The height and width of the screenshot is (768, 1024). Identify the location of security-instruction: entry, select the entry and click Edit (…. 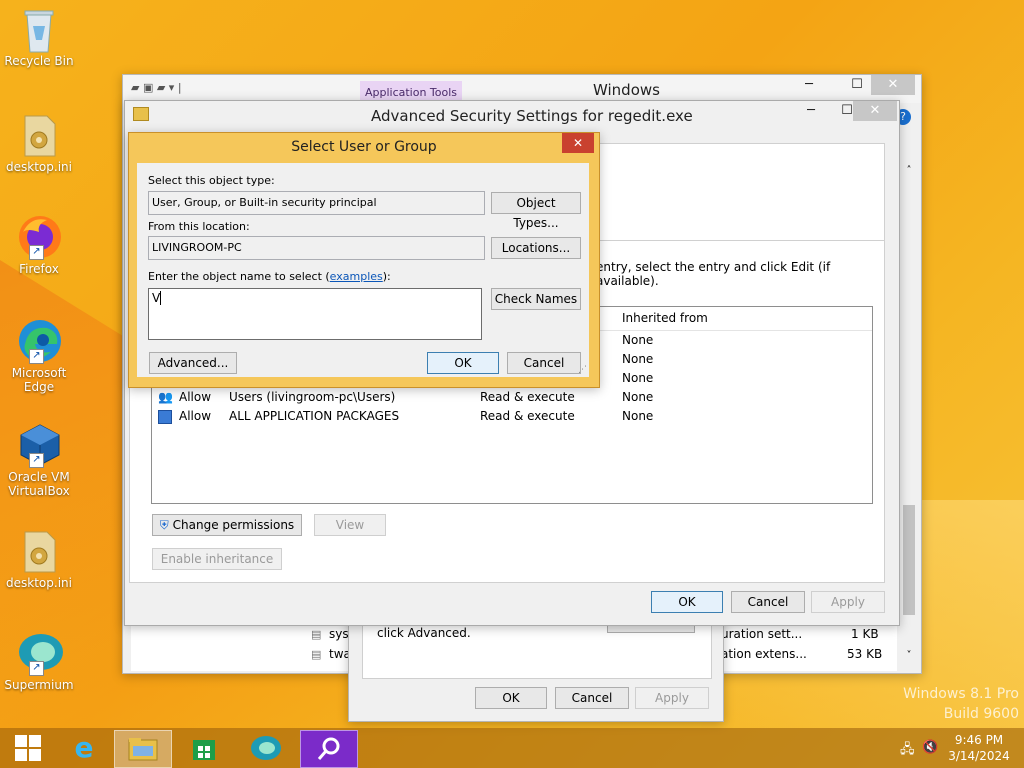
(713, 274).